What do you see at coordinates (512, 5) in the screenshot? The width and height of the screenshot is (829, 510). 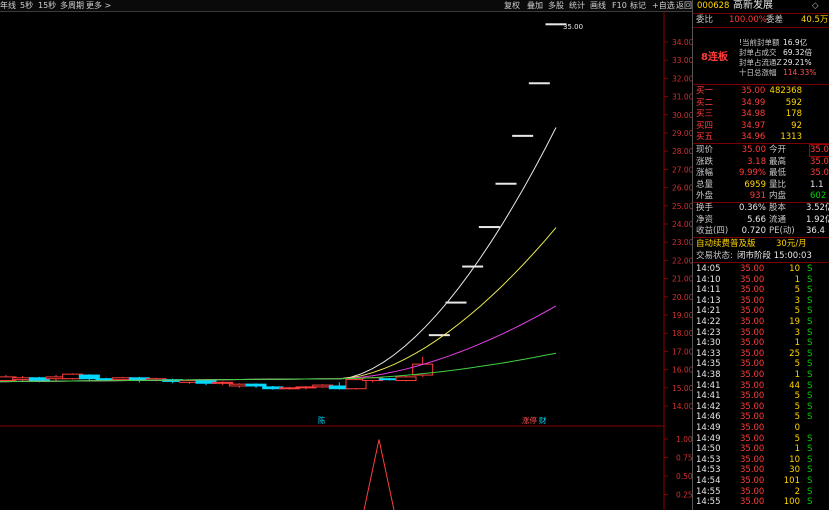 I see `toolbar-right-item: 复权` at bounding box center [512, 5].